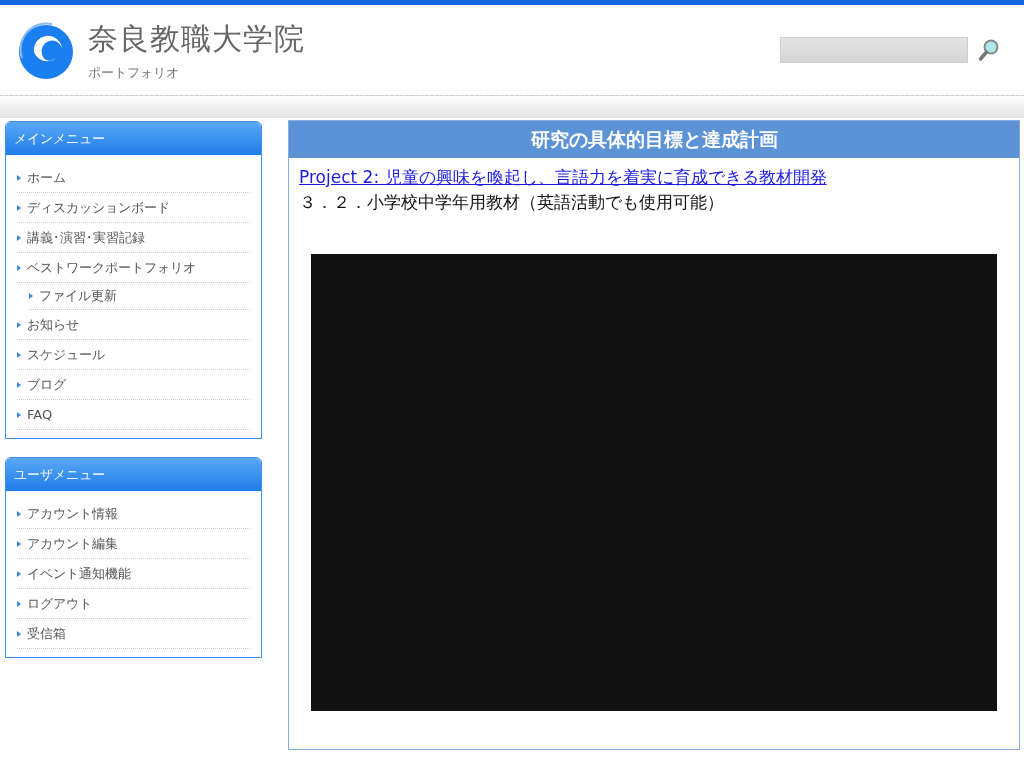 This screenshot has width=1024, height=768. I want to click on site-subtitle: ポートフォリオ, so click(134, 72).